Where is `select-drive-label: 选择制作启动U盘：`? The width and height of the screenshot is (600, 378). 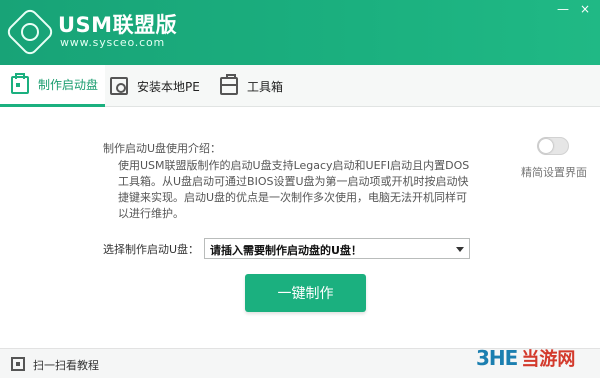
select-drive-label: 选择制作启动U盘： is located at coordinates (151, 249).